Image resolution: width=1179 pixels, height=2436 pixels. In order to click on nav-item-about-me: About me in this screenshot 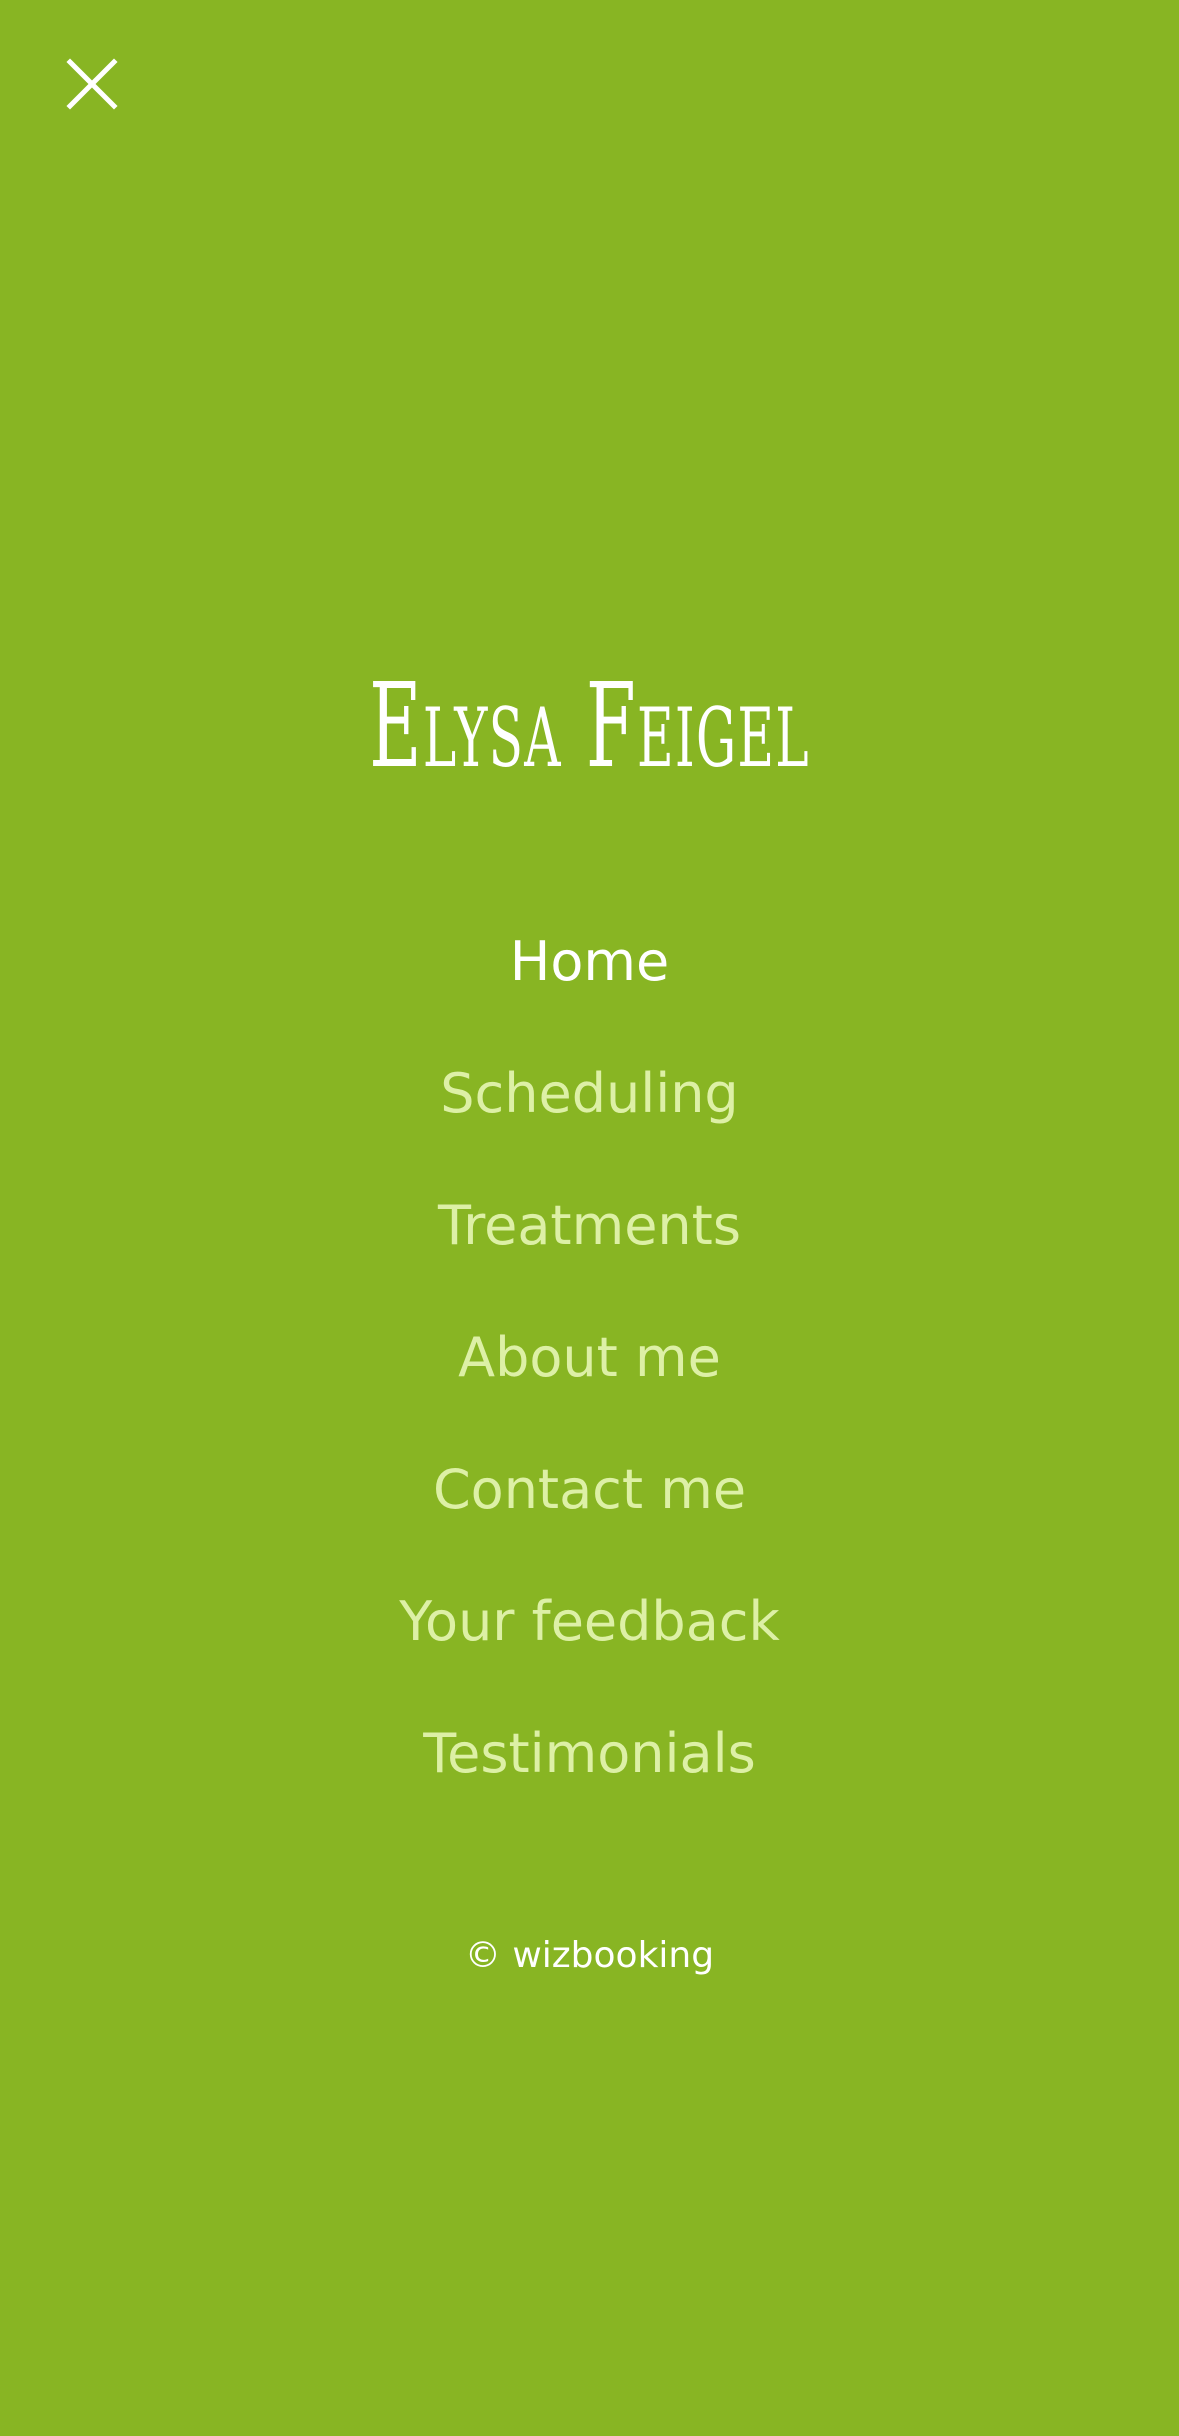, I will do `click(589, 1358)`.